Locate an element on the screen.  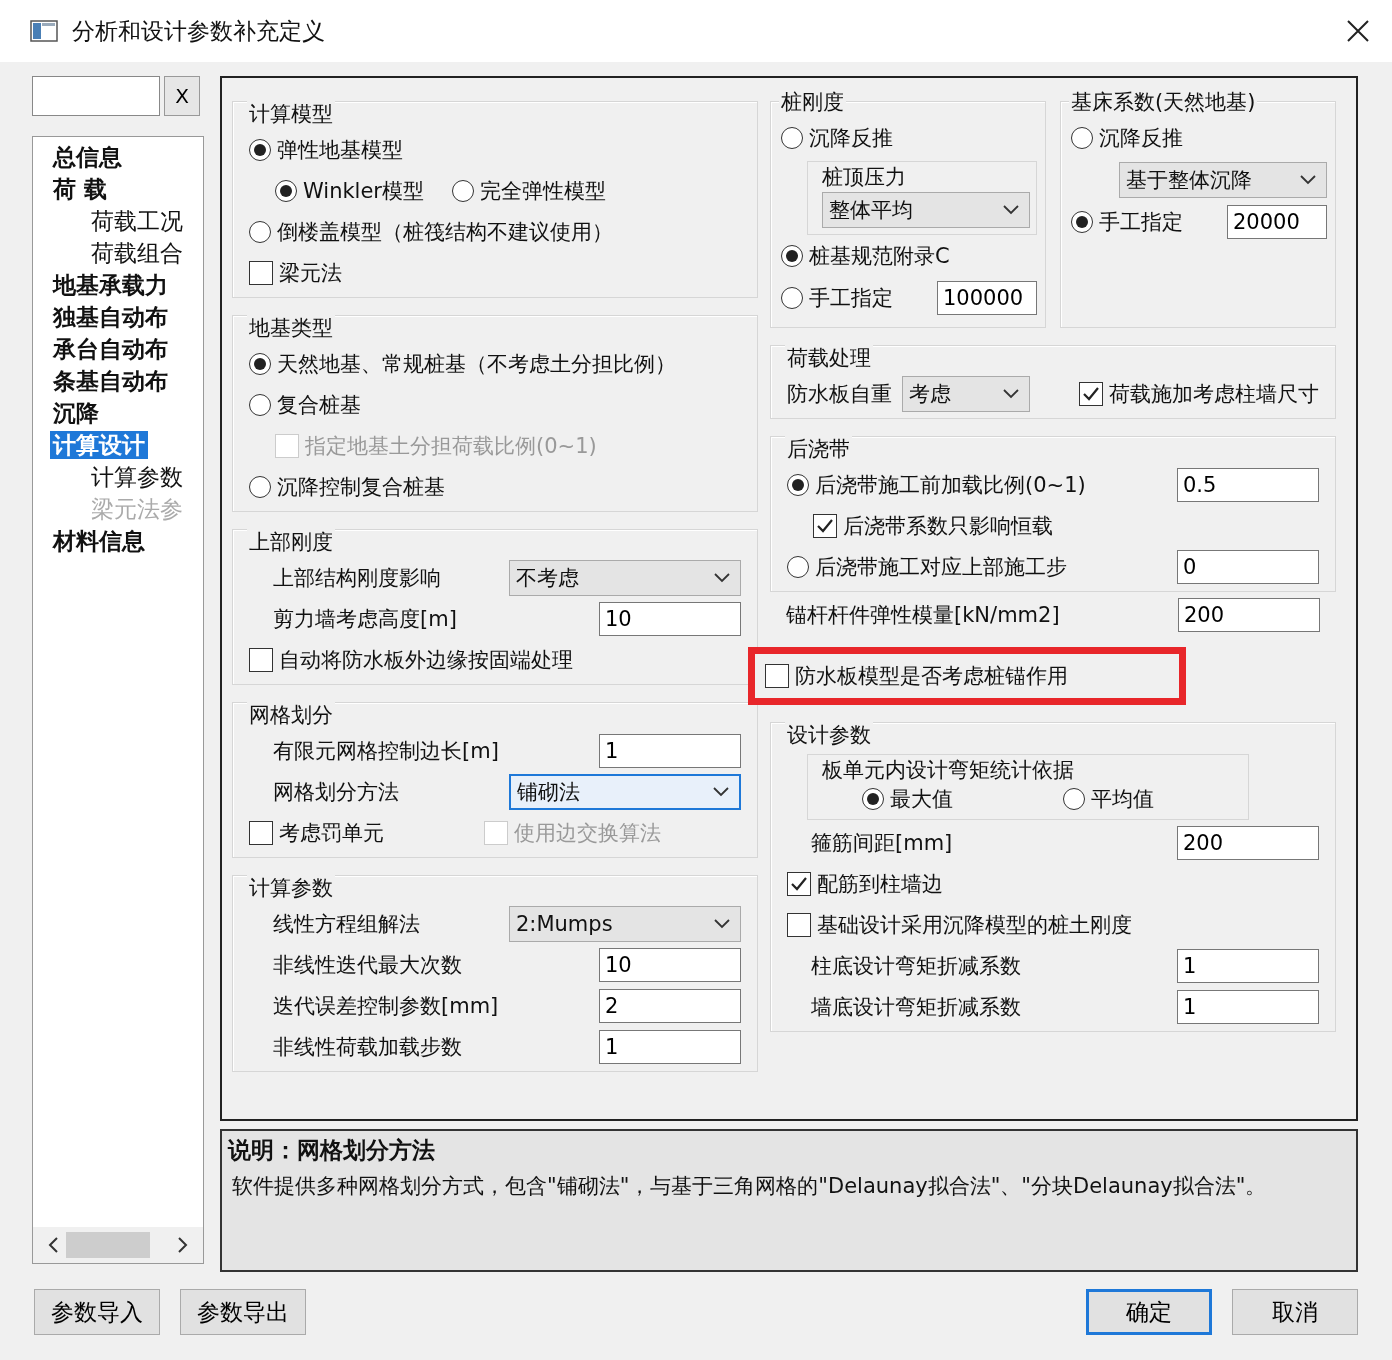
tree-item: 荷载组合 is located at coordinates (137, 253).